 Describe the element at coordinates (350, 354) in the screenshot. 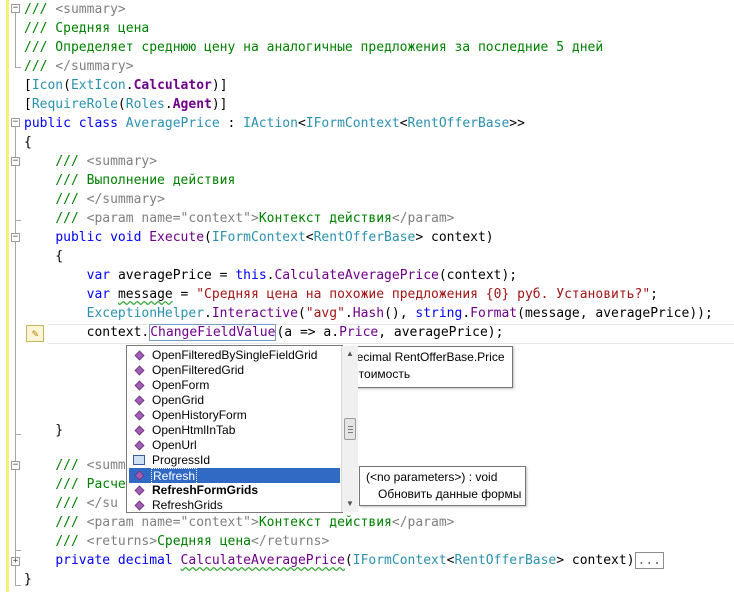

I see `scroll-up-icon: ▲` at that location.